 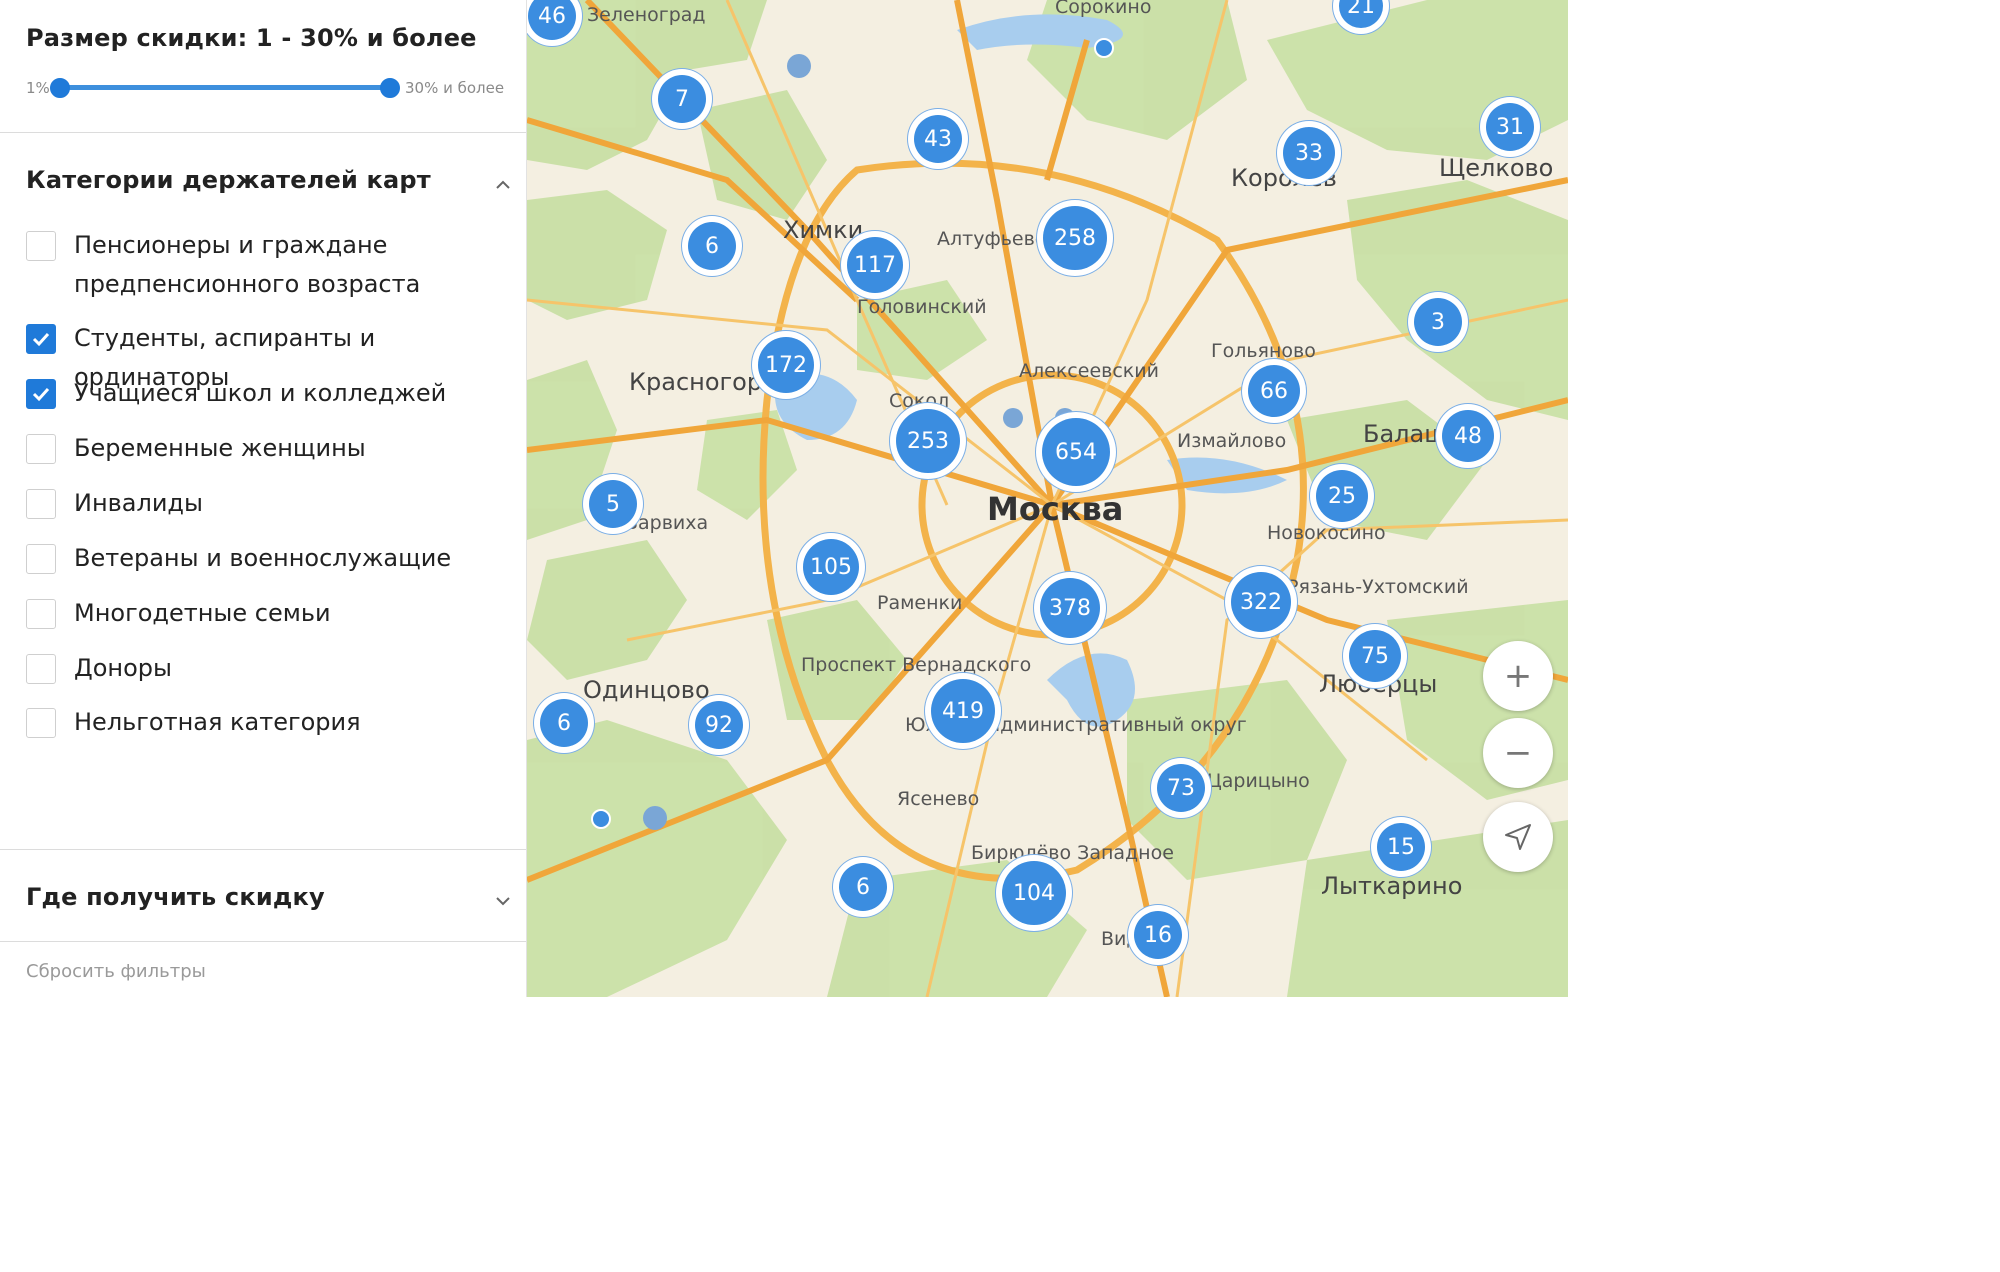 What do you see at coordinates (1158, 935) in the screenshot?
I see `map-cluster-marker: 16` at bounding box center [1158, 935].